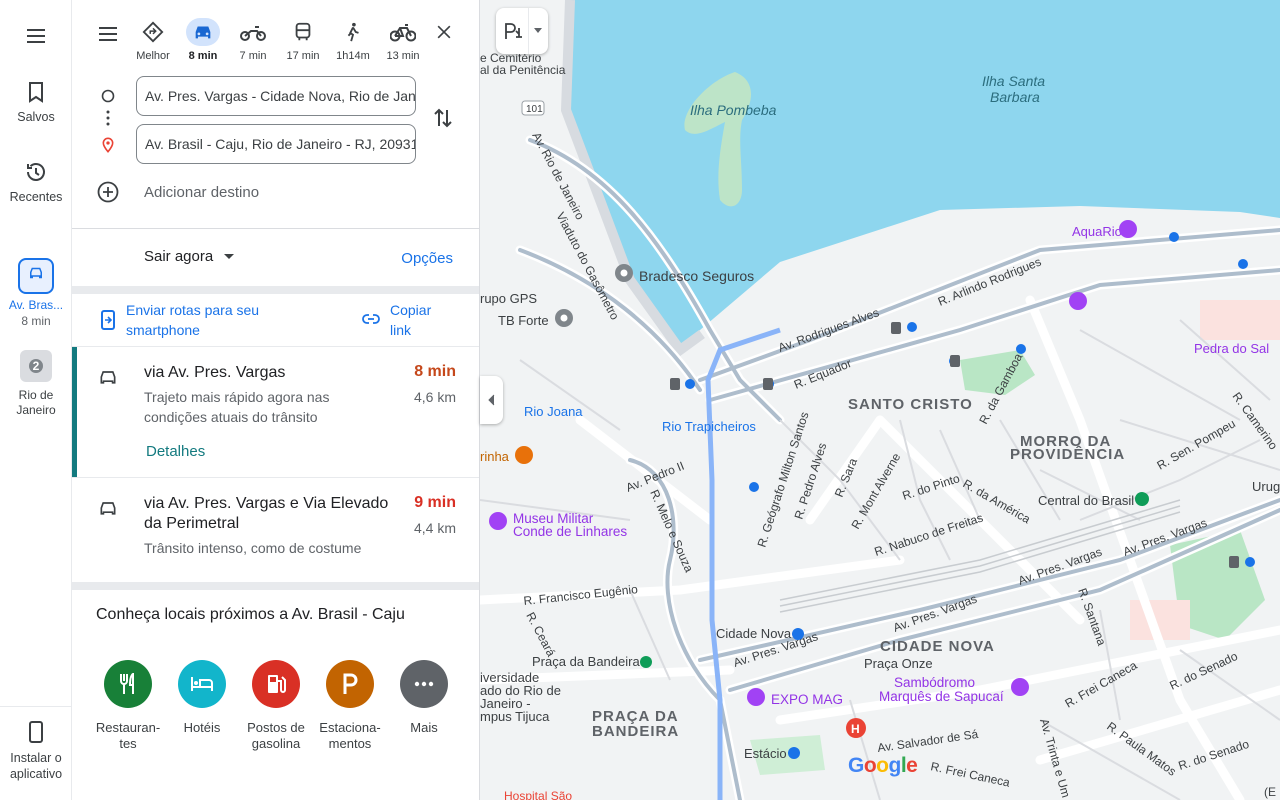 This screenshot has width=1280, height=800. Describe the element at coordinates (276, 706) in the screenshot. I see `category-gas-stations: Postos de gasolina` at that location.